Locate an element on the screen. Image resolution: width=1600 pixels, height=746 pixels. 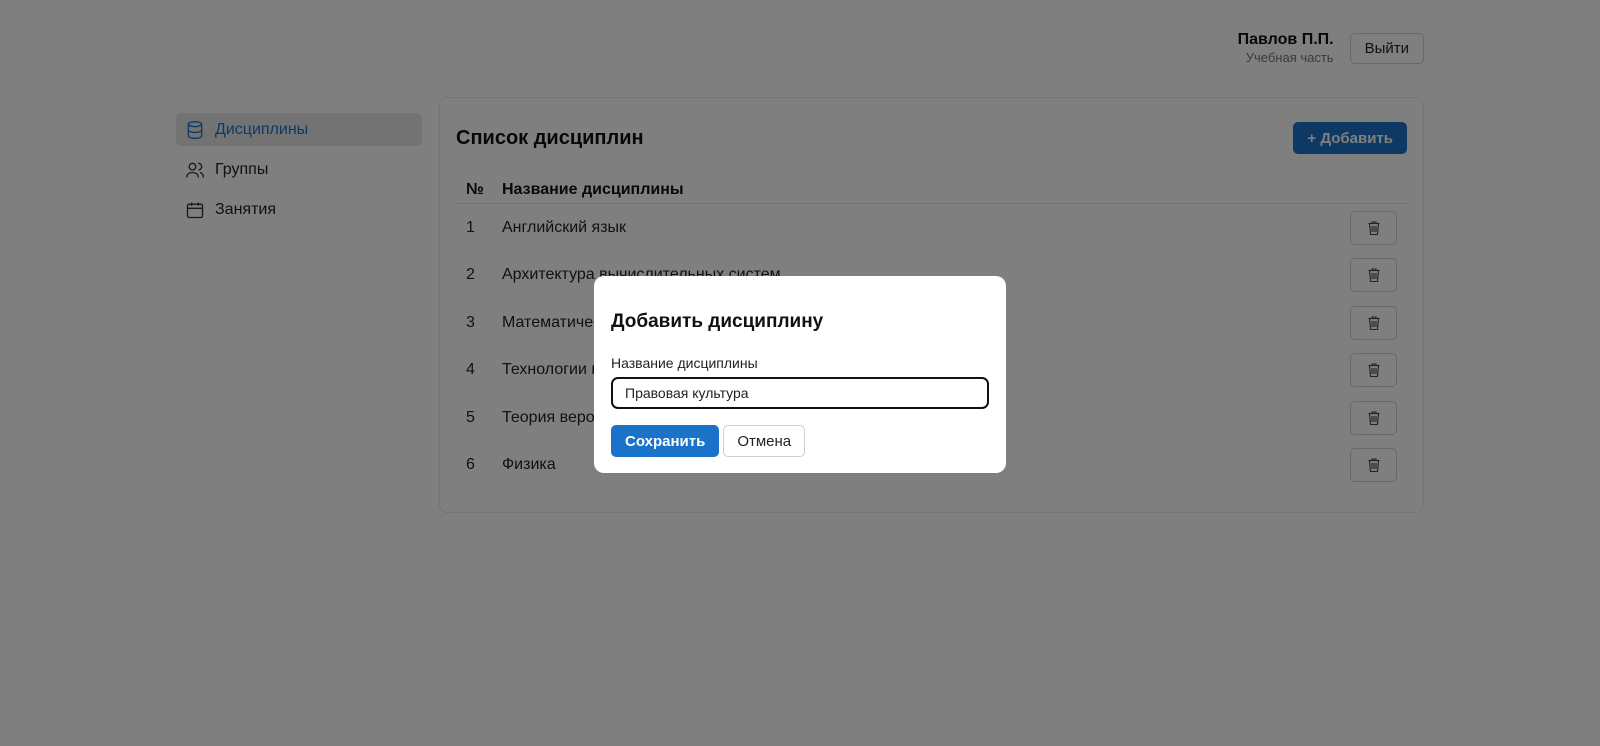
cancel-button: Отмена is located at coordinates (764, 441).